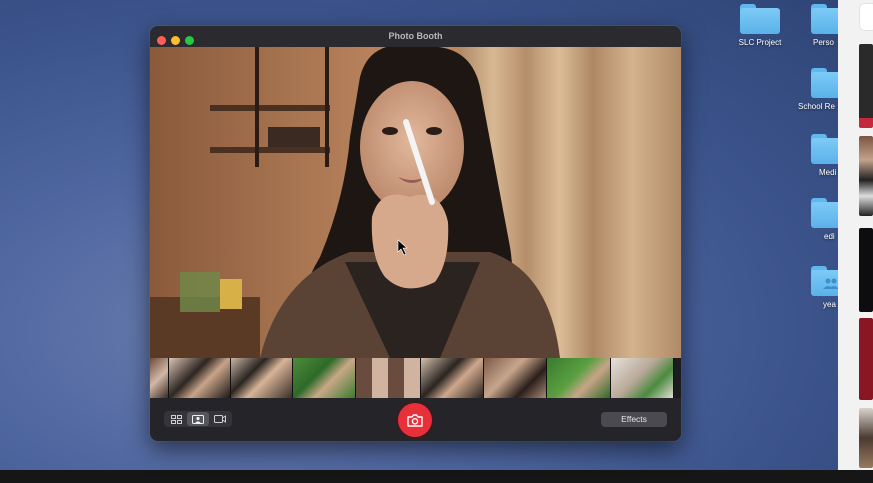  I want to click on video-mode-button, so click(220, 419).